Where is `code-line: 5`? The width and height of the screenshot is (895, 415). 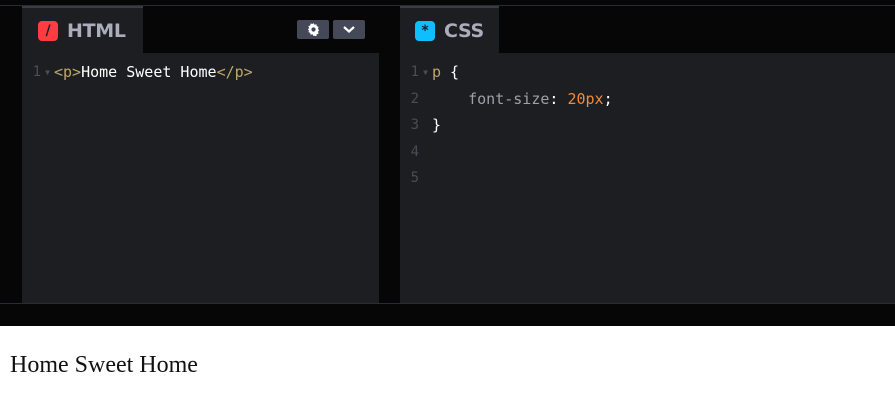 code-line: 5 is located at coordinates (647, 178).